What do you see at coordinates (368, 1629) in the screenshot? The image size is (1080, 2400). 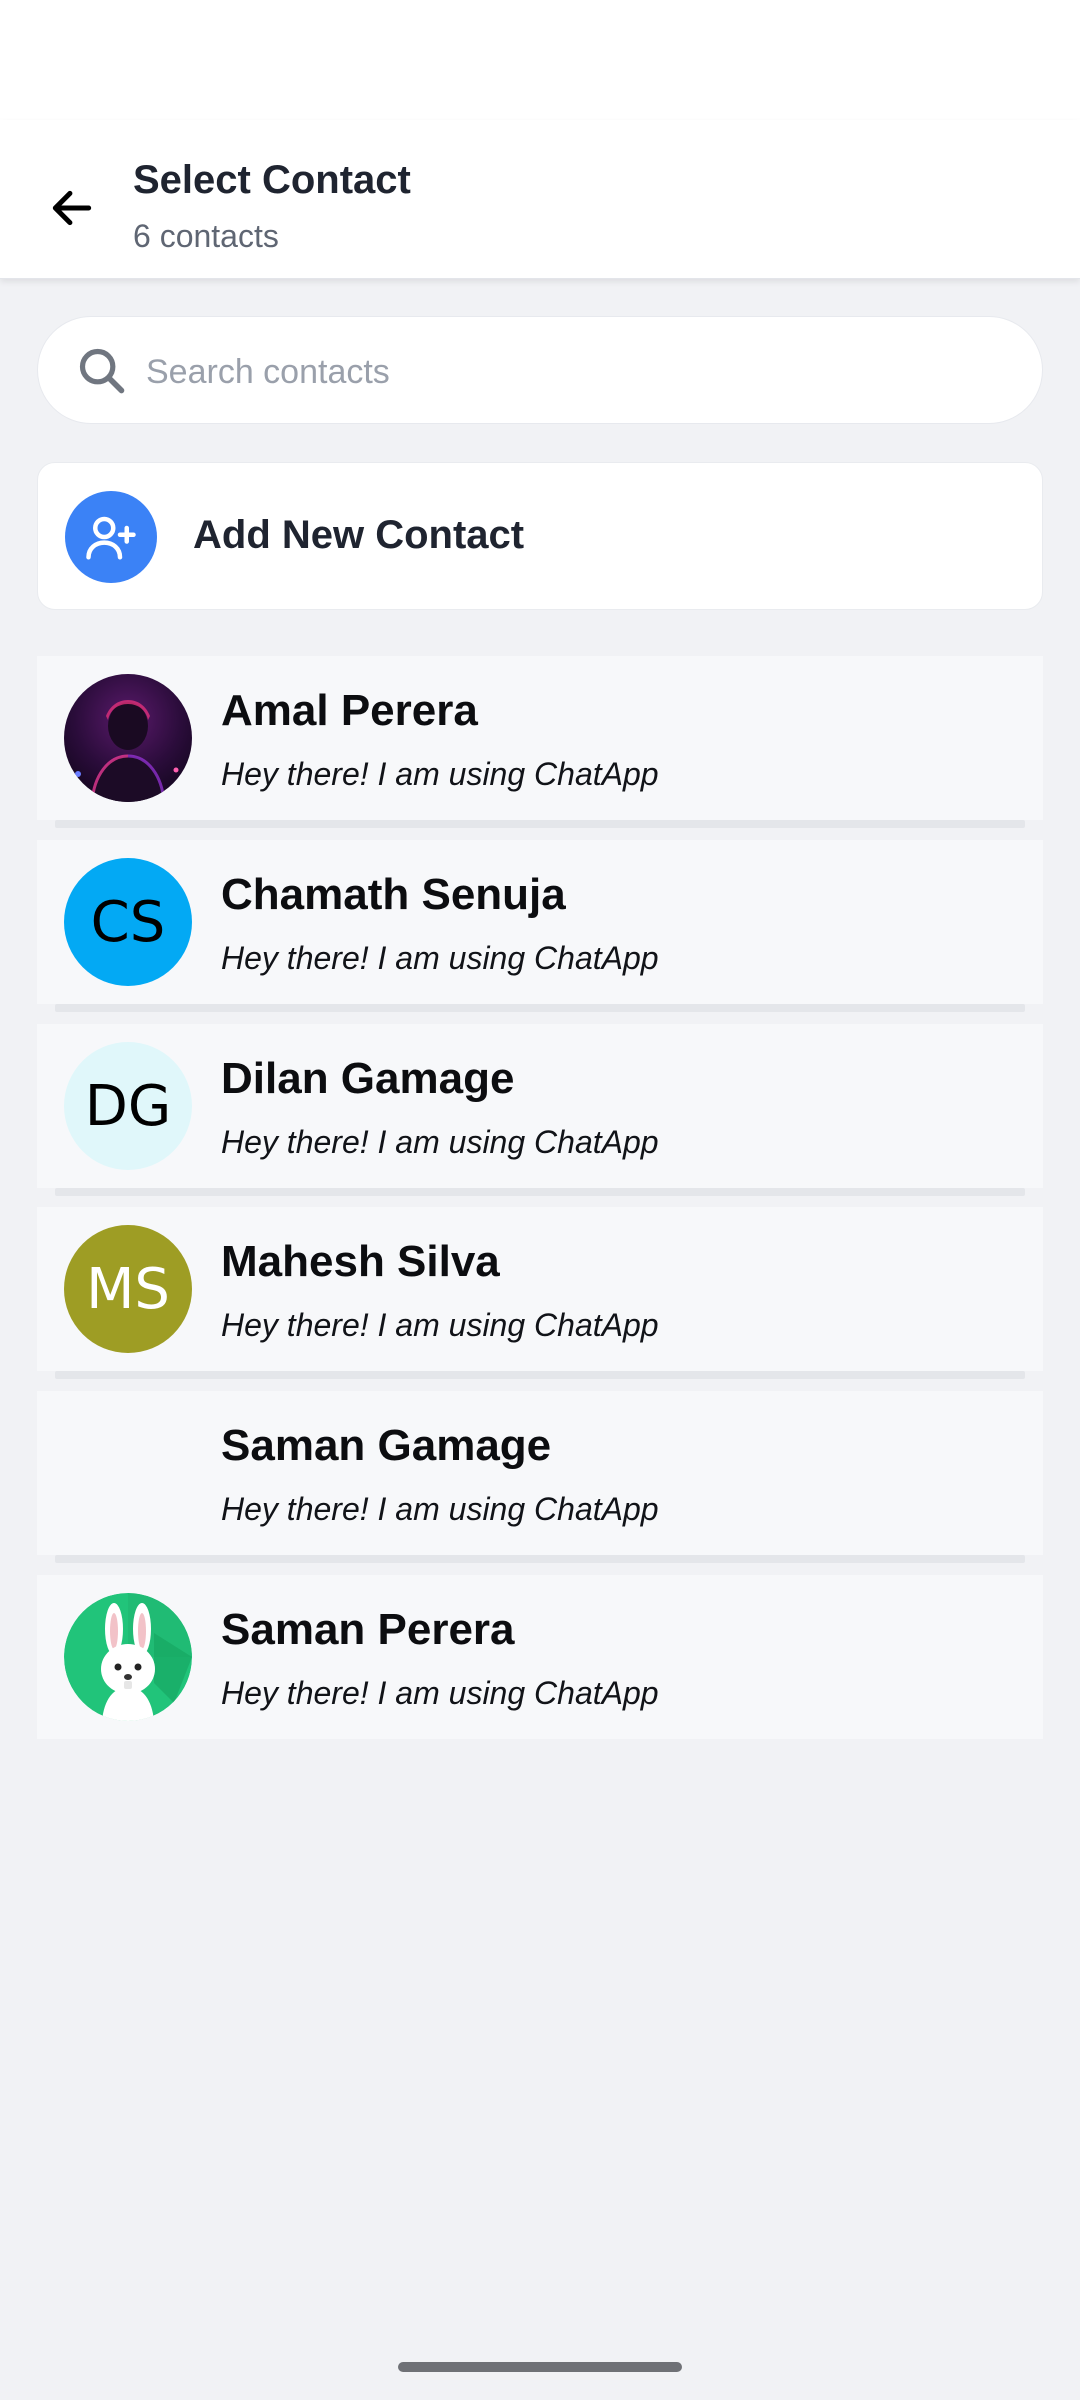 I see `contact-name: Saman Perera` at bounding box center [368, 1629].